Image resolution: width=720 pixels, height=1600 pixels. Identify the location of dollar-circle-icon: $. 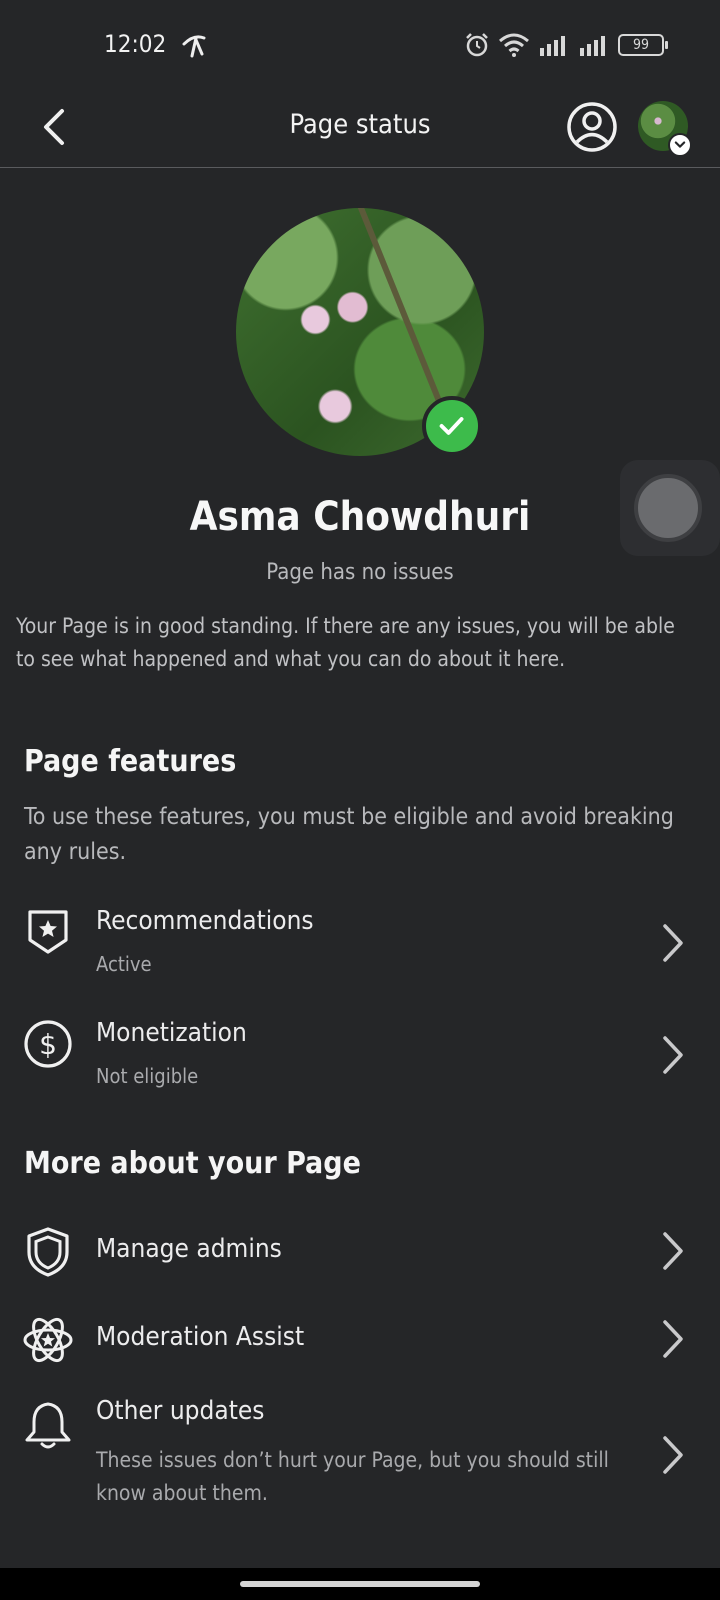
(48, 1044).